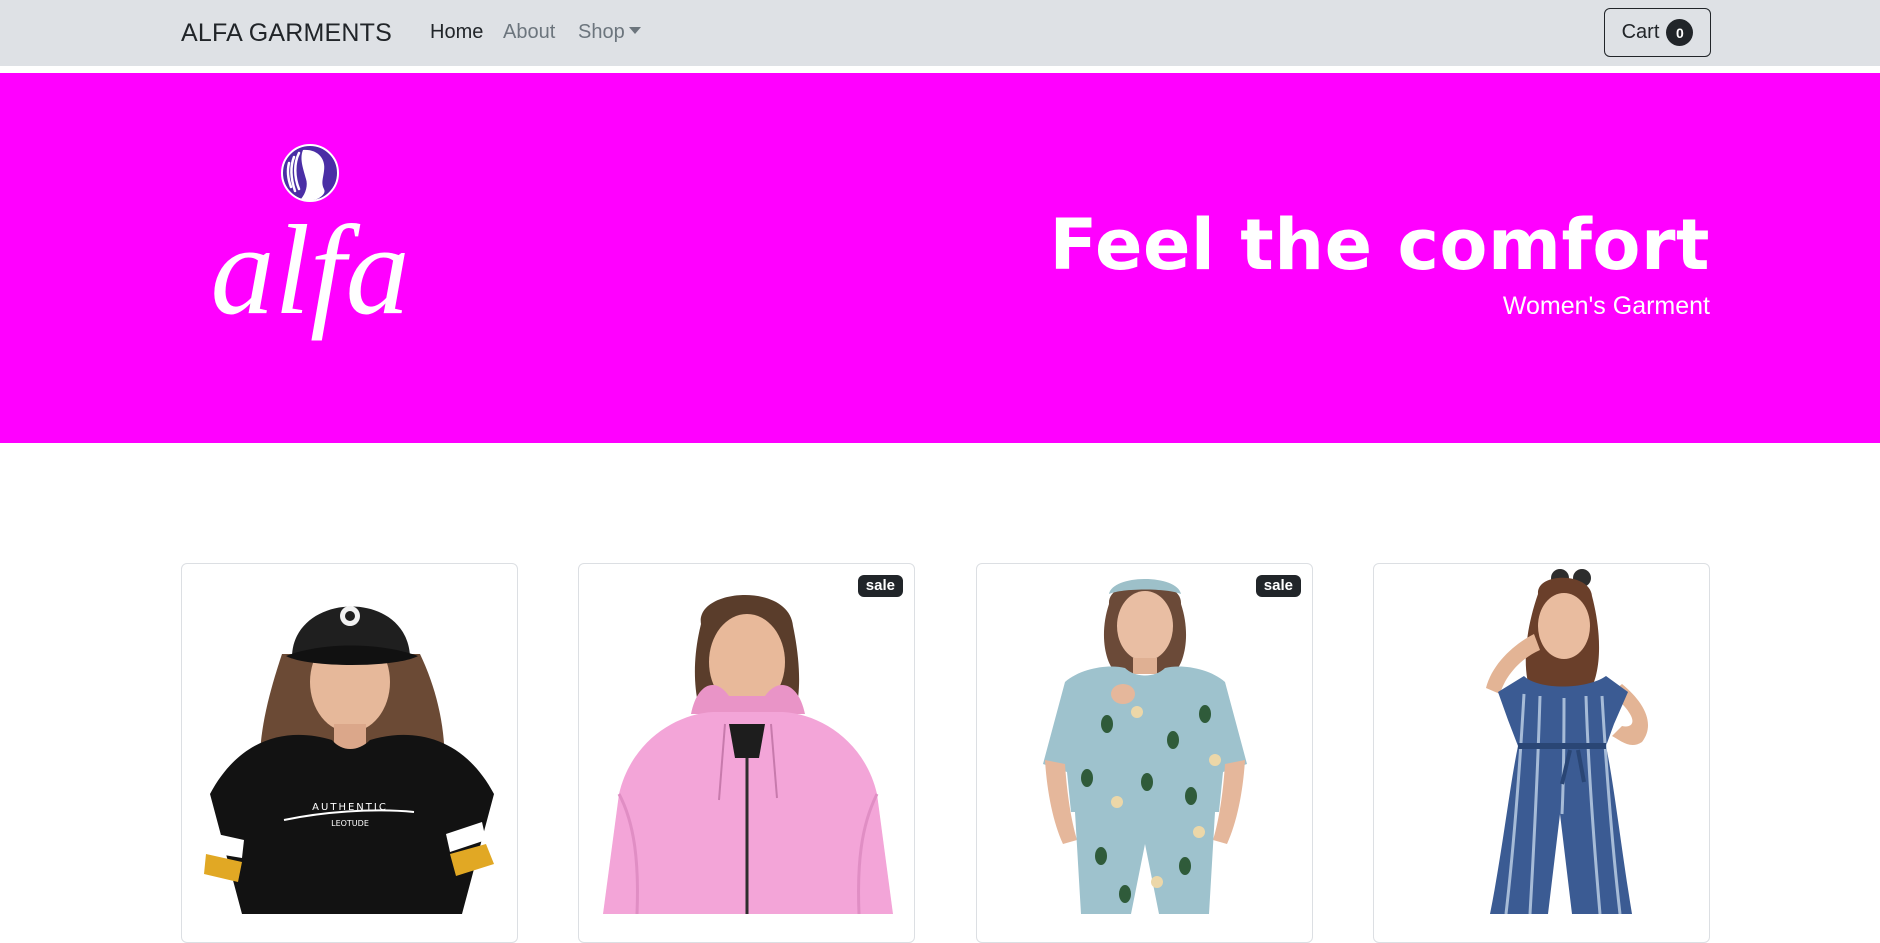  I want to click on product-image-jumpsuit, so click(1567, 741).